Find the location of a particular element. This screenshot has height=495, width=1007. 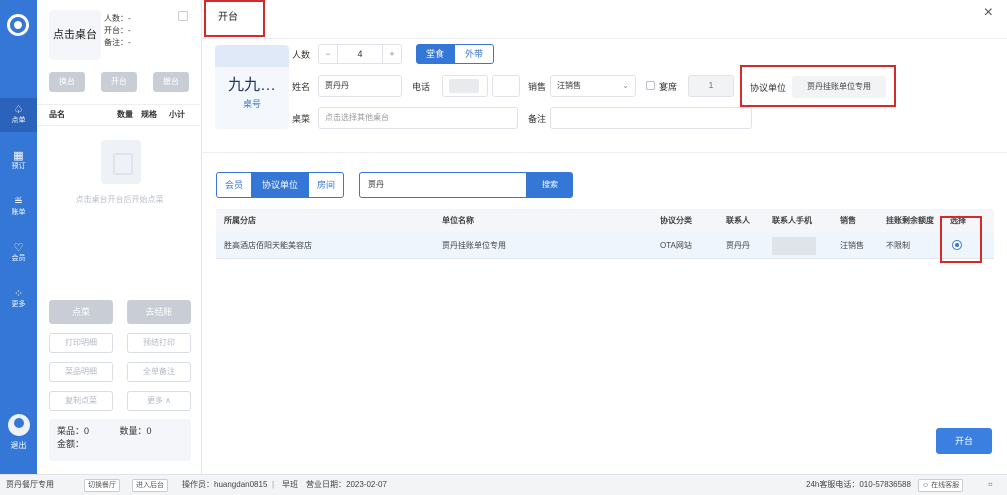

search-button: 搜索 is located at coordinates (550, 185).